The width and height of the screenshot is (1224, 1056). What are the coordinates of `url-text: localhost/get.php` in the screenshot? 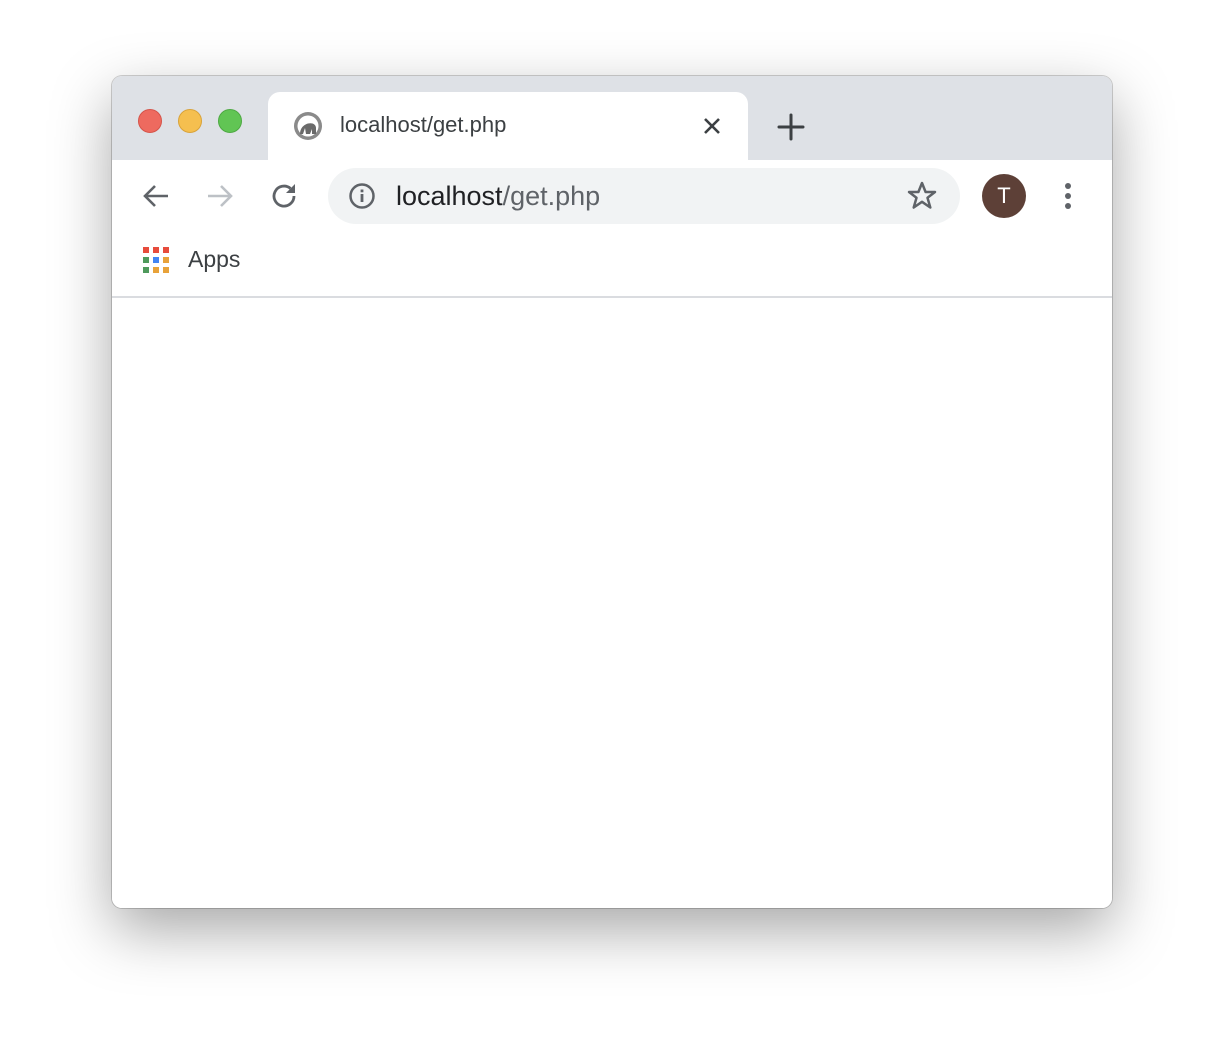 It's located at (498, 196).